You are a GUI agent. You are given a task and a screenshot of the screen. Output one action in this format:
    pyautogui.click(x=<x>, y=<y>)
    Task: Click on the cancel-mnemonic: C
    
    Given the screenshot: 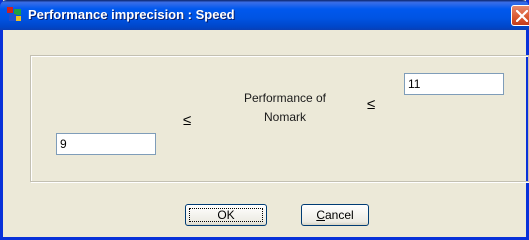 What is the action you would take?
    pyautogui.click(x=320, y=215)
    